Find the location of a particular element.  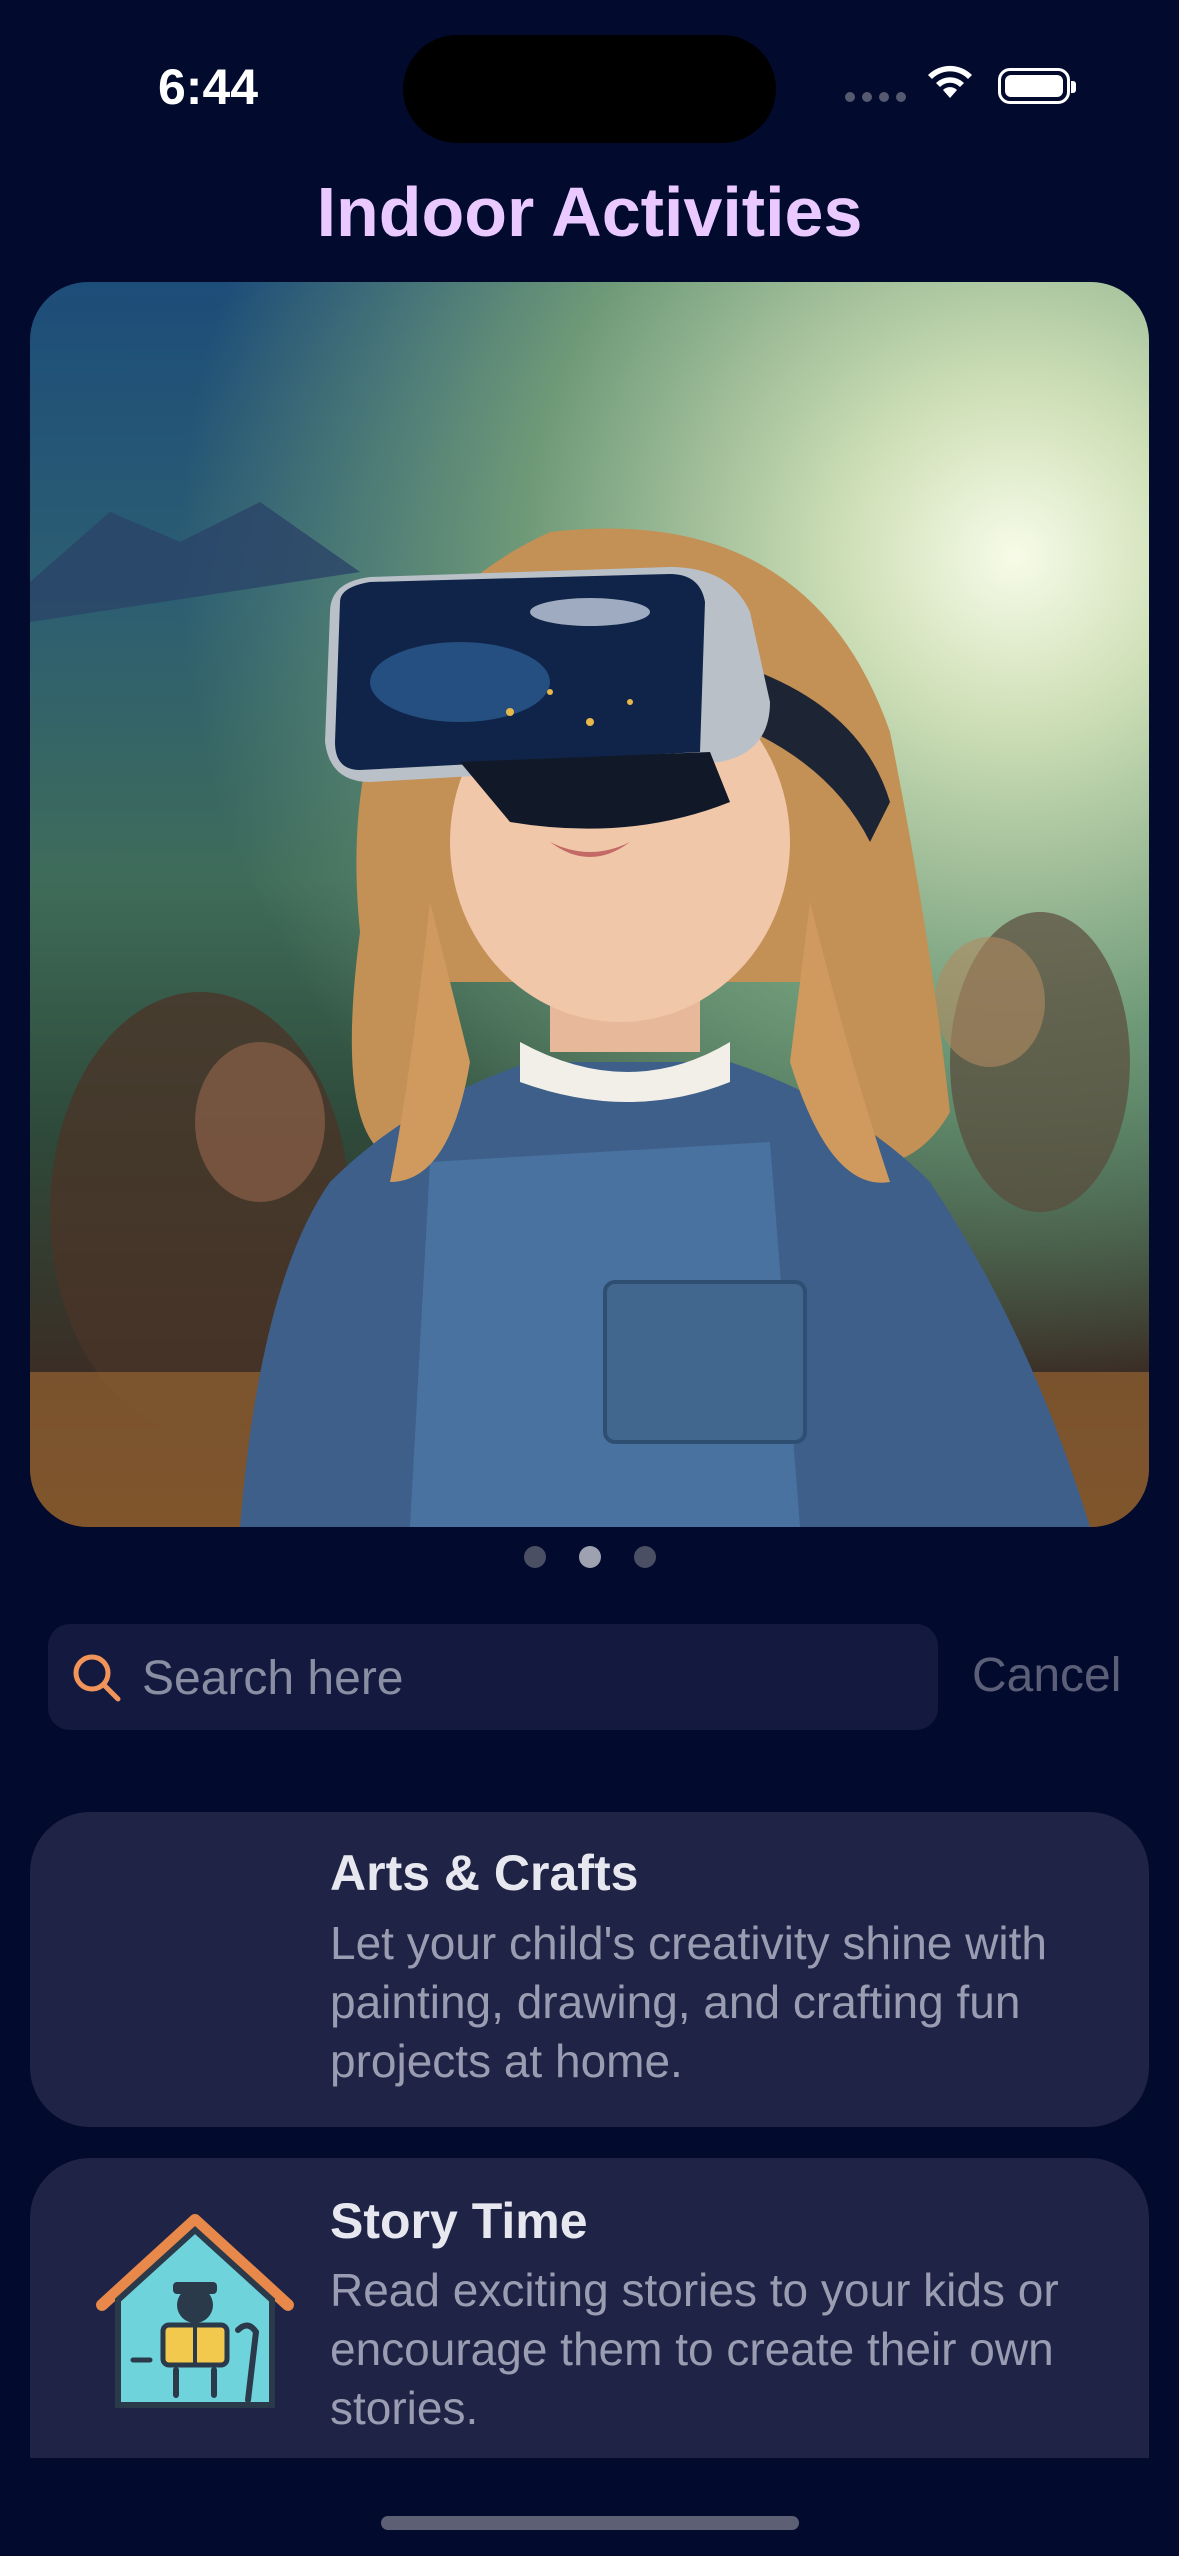

activity-title: Arts & Crafts is located at coordinates (484, 1873).